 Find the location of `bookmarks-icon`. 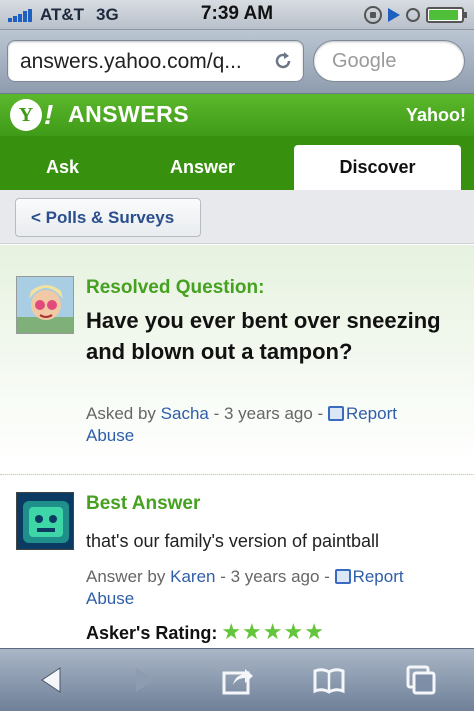

bookmarks-icon is located at coordinates (329, 680).